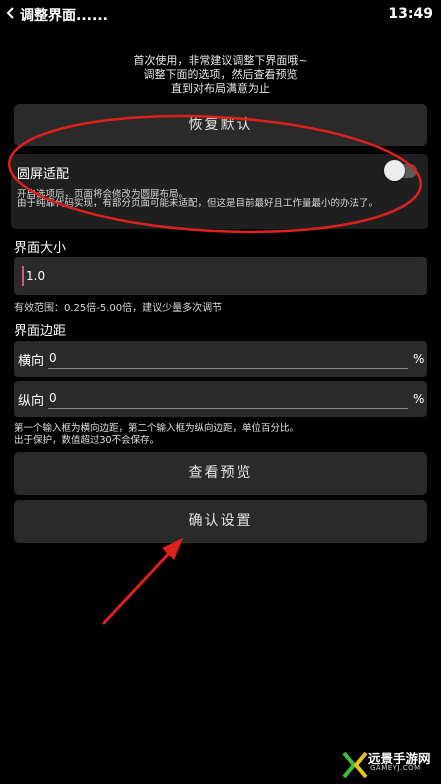 The image size is (441, 784). I want to click on watermark-subtext: GAMEYJ.COM, so click(395, 768).